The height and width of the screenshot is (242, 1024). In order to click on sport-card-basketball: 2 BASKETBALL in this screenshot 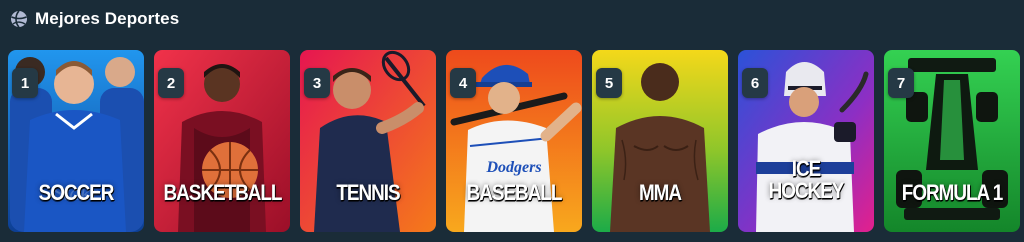, I will do `click(222, 141)`.